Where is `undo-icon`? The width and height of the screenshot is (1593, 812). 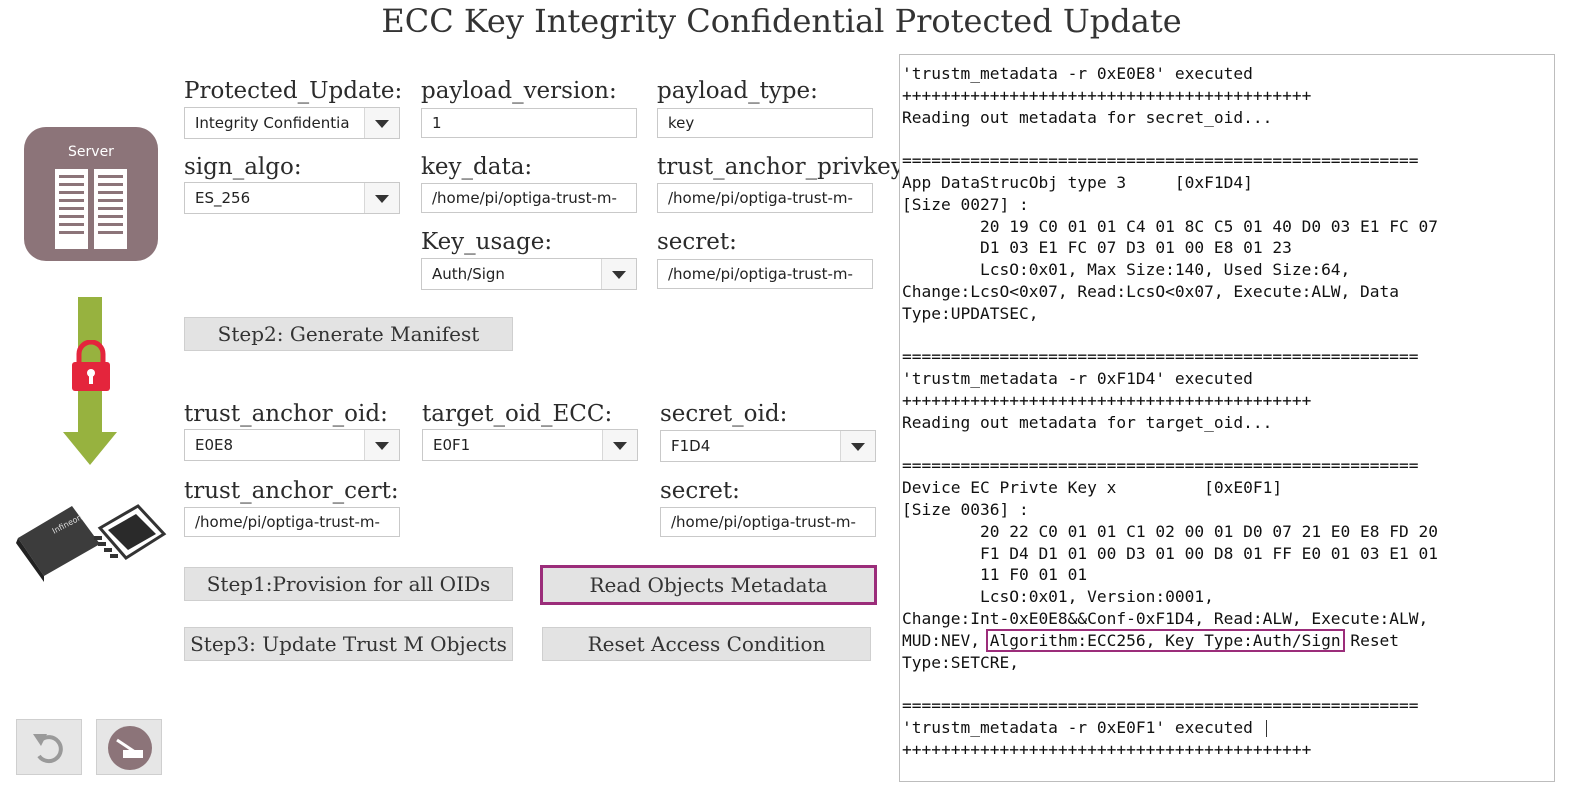
undo-icon is located at coordinates (48, 749).